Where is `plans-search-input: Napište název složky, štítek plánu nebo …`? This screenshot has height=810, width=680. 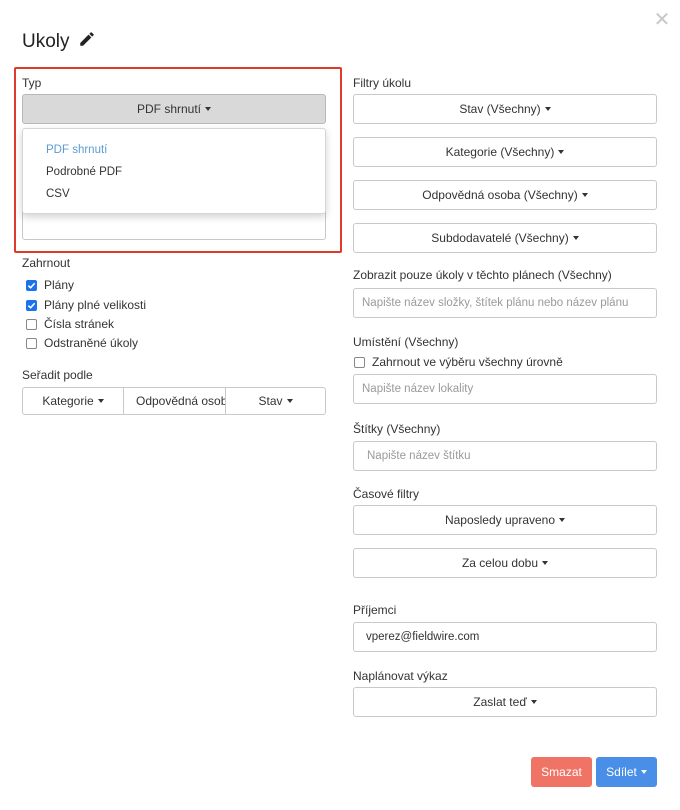
plans-search-input: Napište název složky, štítek plánu nebo … is located at coordinates (505, 303).